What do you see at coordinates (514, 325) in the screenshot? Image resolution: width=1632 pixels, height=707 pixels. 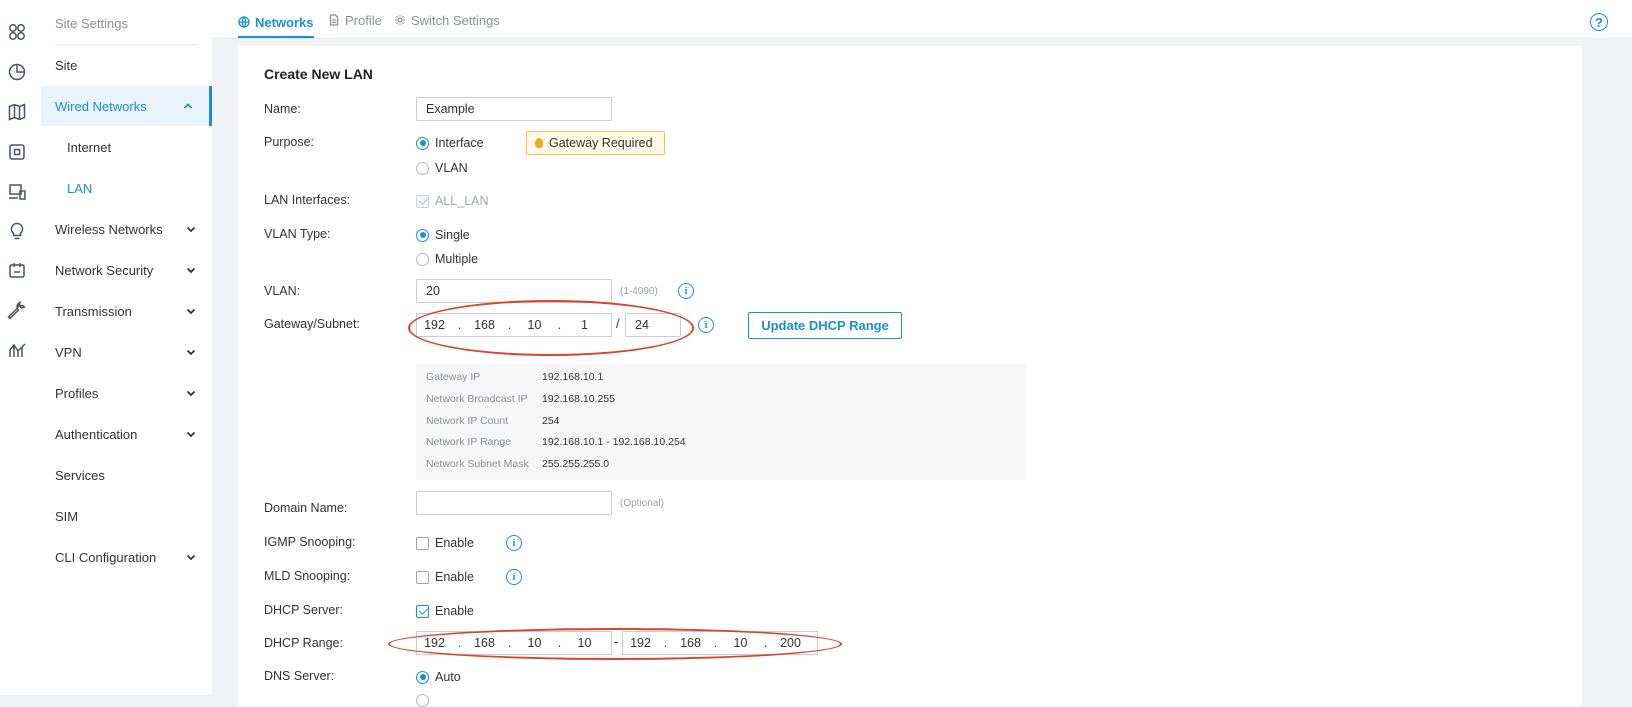 I see `gateway-ip-input: 192. 168. 10. 1` at bounding box center [514, 325].